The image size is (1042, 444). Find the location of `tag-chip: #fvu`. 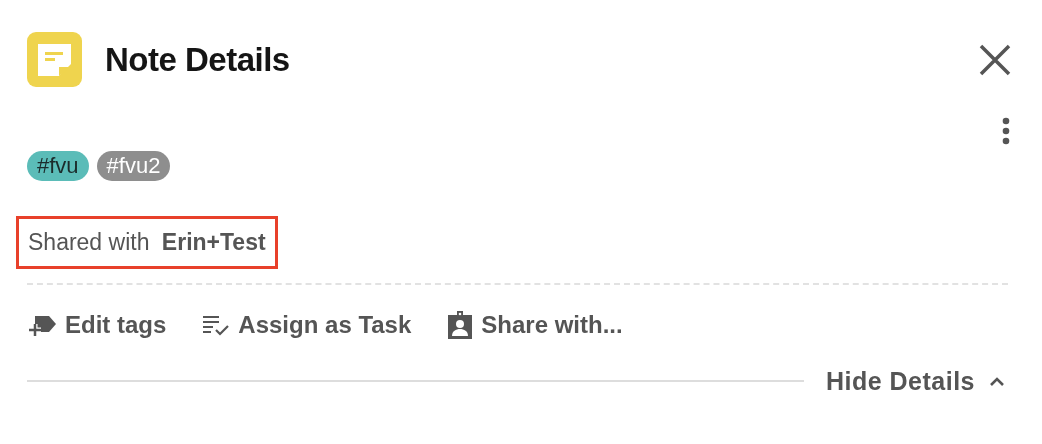

tag-chip: #fvu is located at coordinates (58, 166).